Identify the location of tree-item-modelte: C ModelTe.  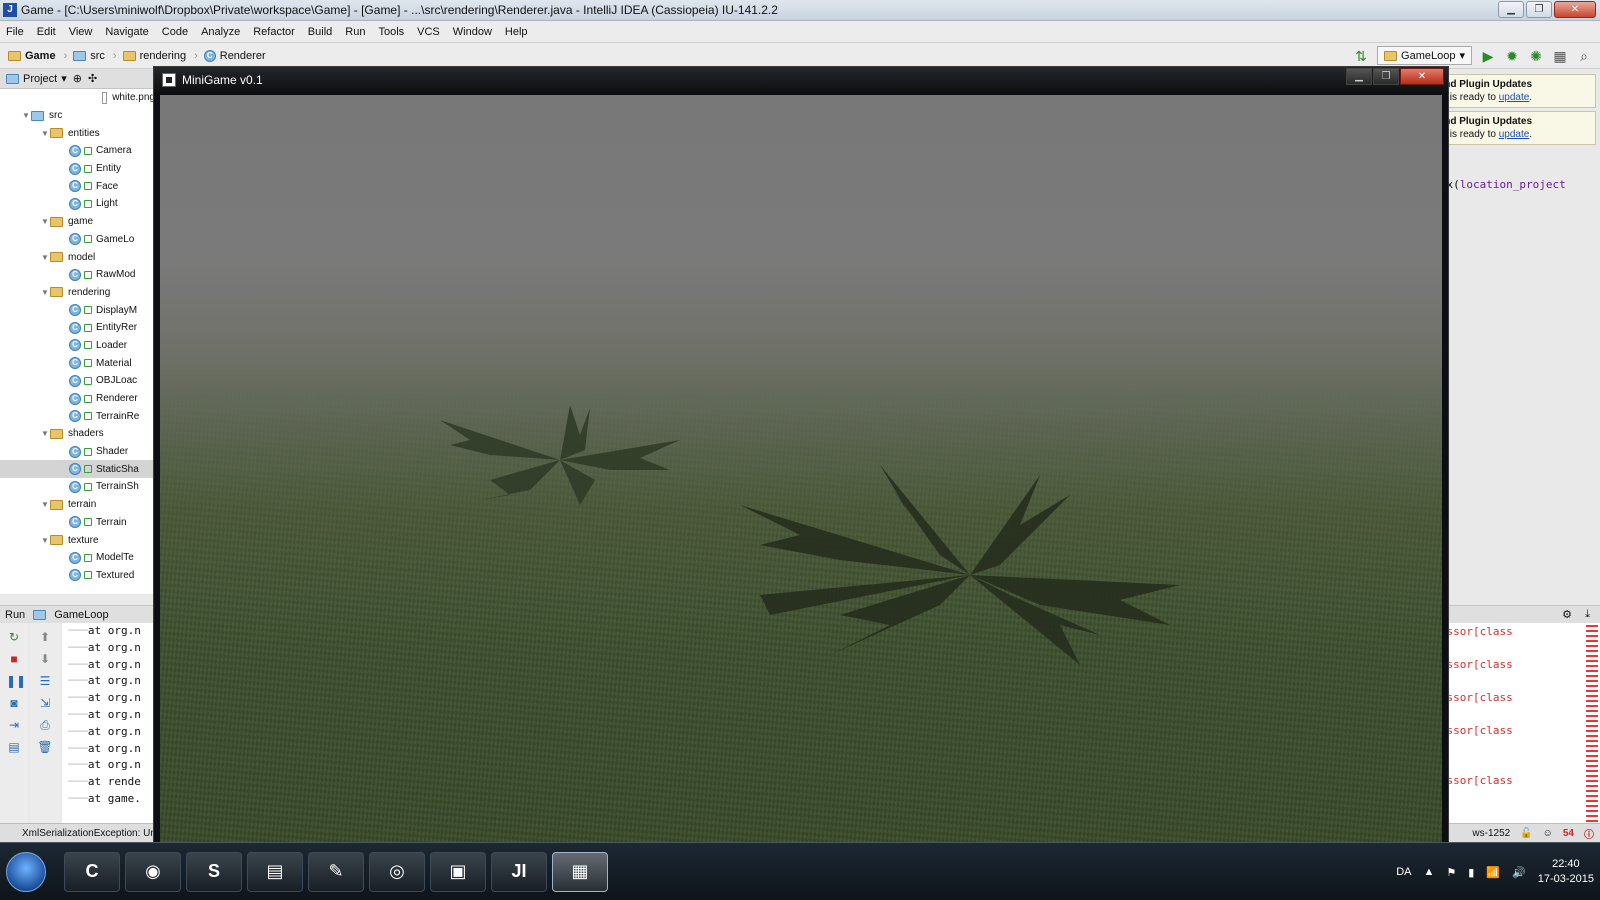
(77, 558).